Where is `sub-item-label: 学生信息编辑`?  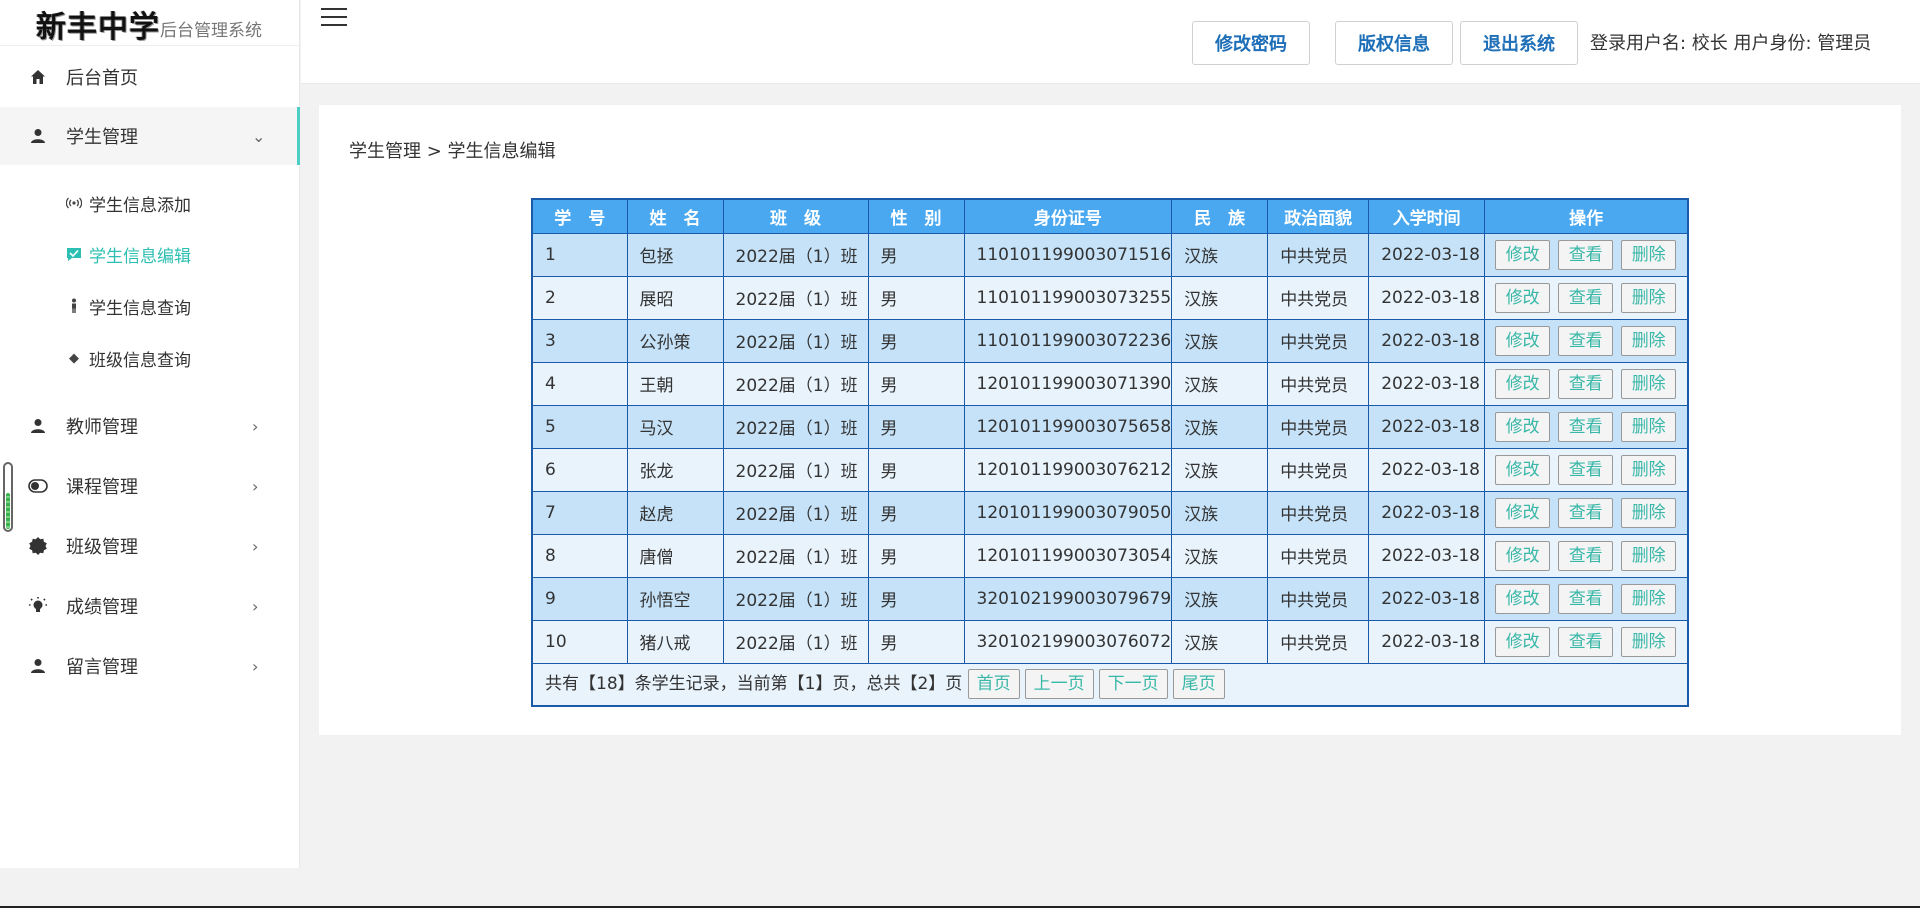
sub-item-label: 学生信息编辑 is located at coordinates (140, 256).